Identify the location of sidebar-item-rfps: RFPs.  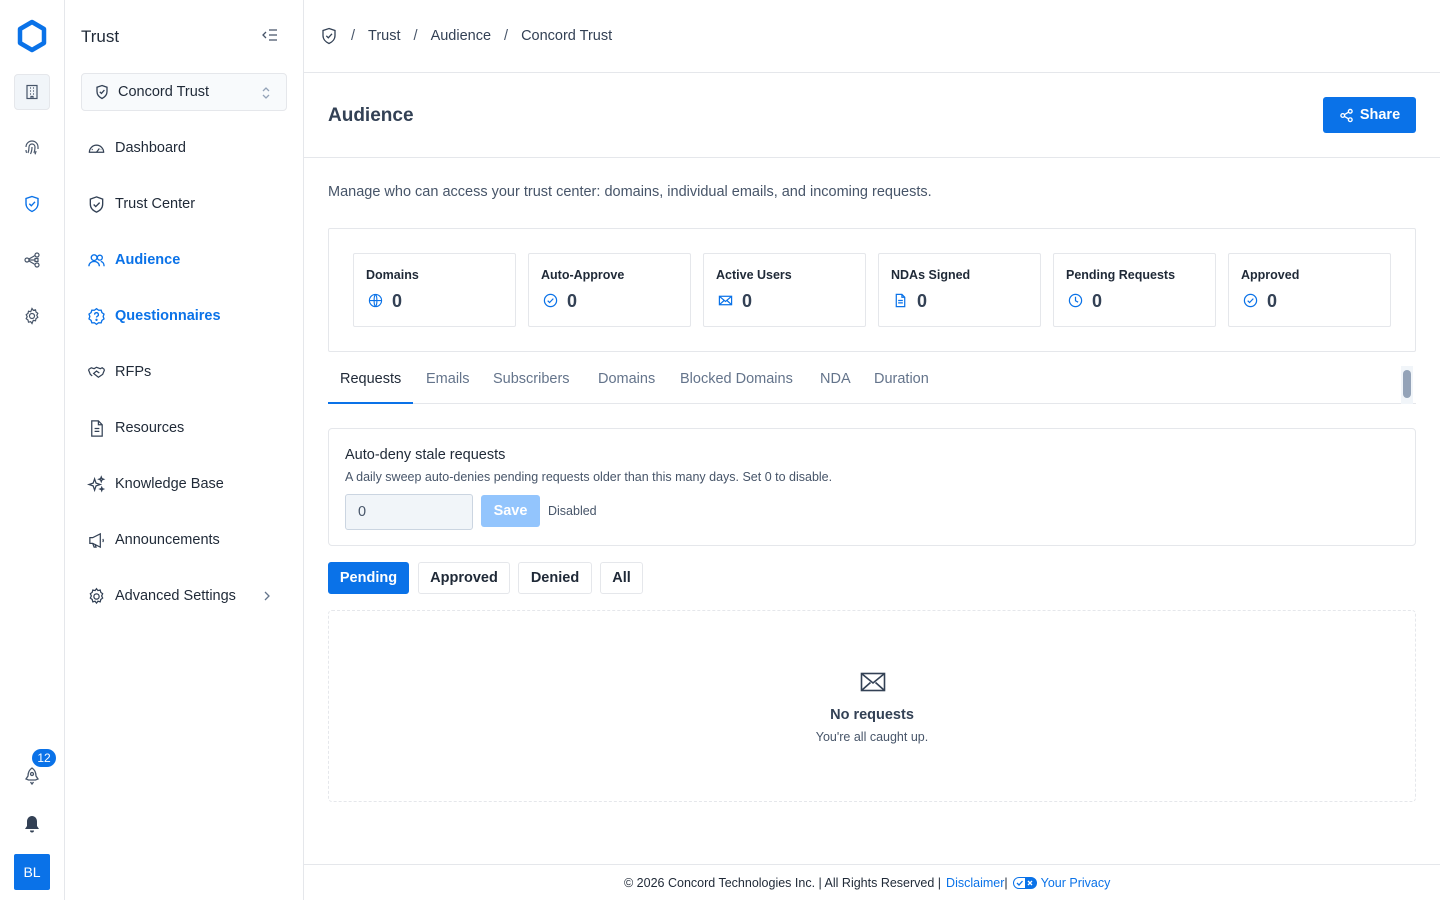
(187, 372).